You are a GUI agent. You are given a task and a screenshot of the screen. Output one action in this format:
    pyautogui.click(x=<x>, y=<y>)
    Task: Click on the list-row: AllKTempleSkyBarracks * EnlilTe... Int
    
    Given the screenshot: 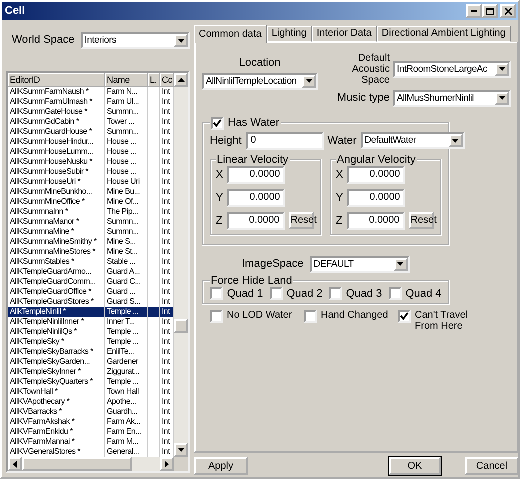 What is the action you would take?
    pyautogui.click(x=91, y=352)
    